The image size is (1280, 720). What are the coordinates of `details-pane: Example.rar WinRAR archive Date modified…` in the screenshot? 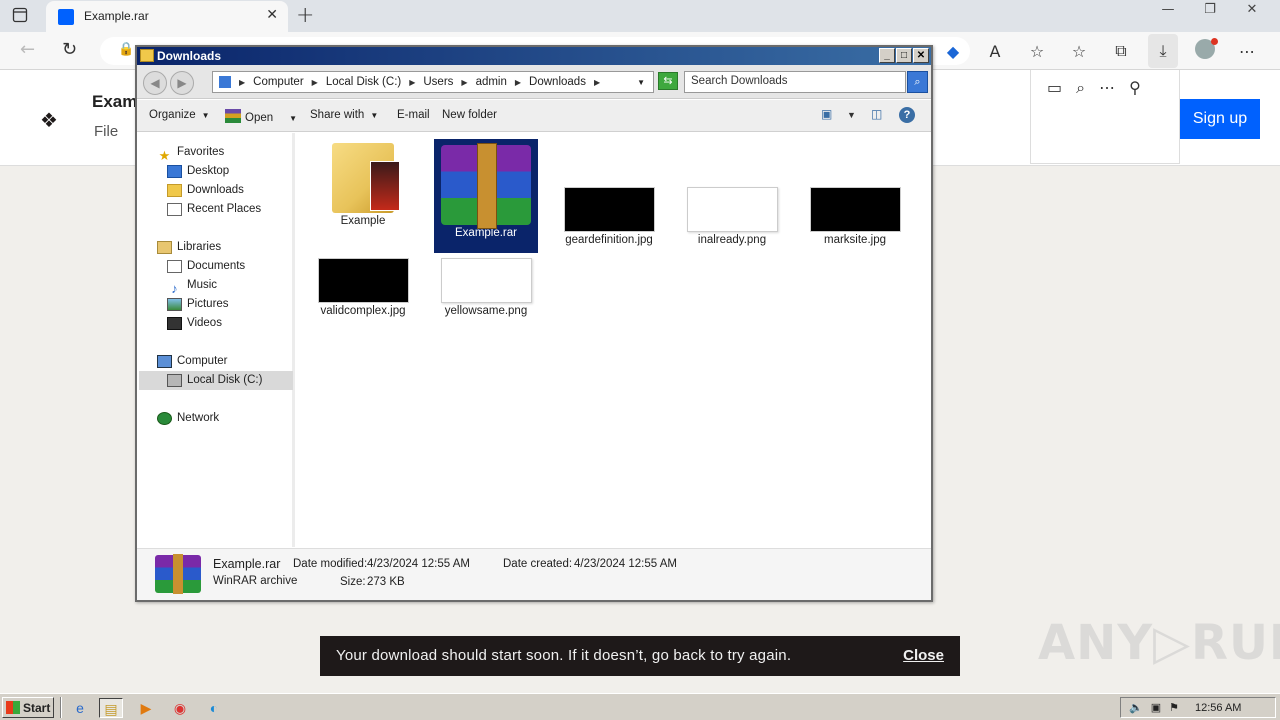 It's located at (534, 574).